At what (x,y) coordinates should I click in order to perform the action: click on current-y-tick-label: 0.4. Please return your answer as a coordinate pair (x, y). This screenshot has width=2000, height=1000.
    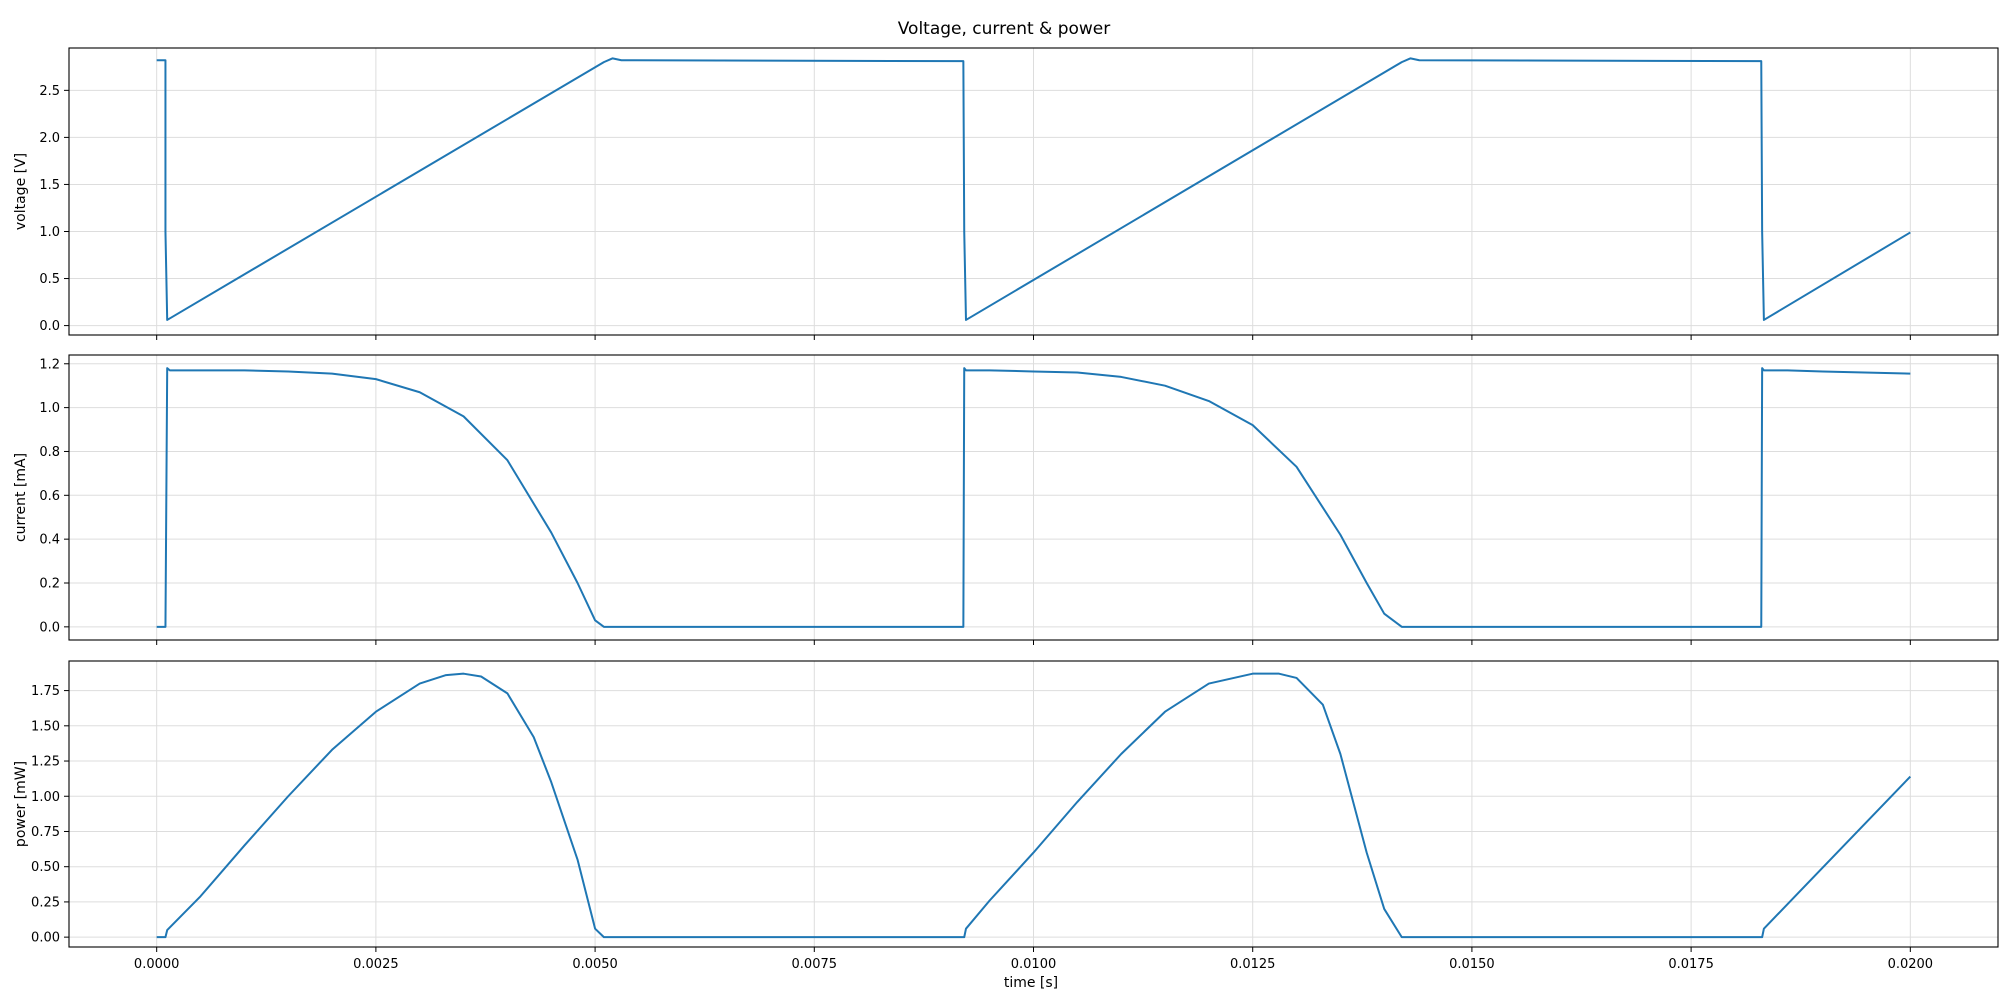
    Looking at the image, I should click on (49, 540).